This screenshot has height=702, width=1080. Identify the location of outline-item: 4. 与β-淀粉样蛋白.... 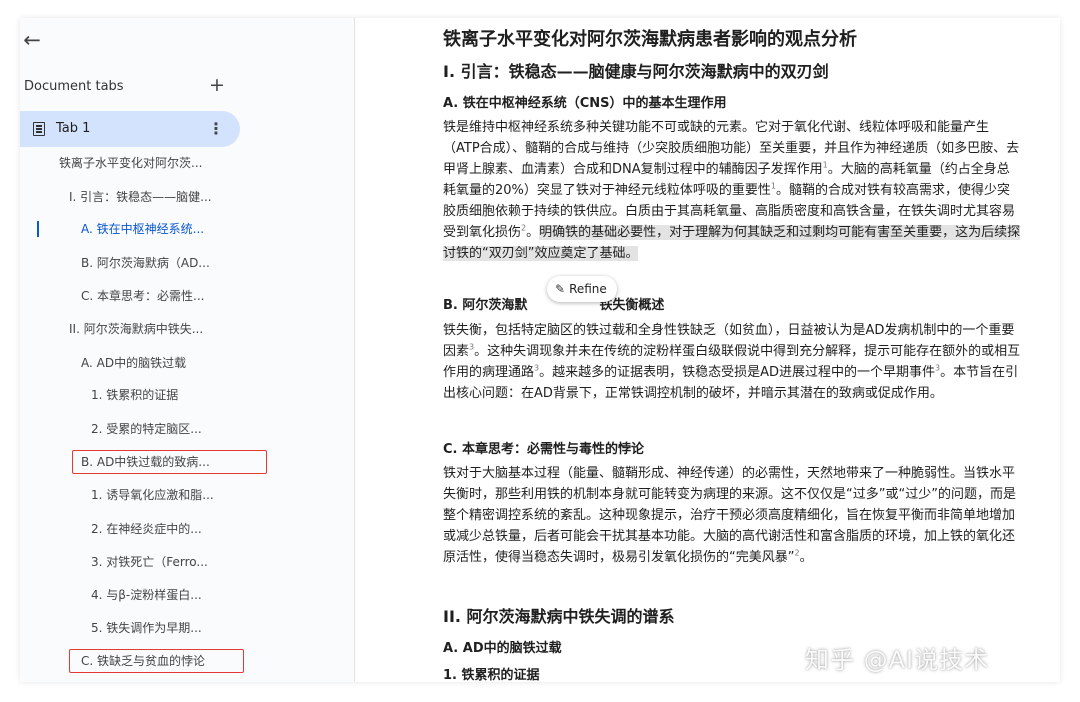
(146, 595).